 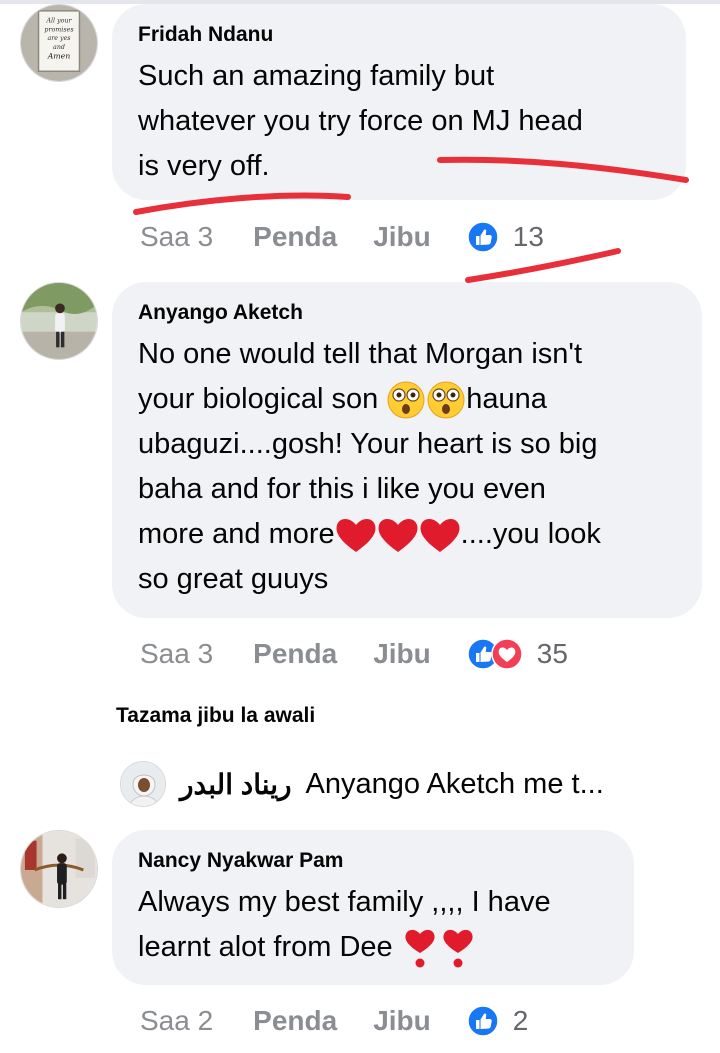 What do you see at coordinates (360, 354) in the screenshot?
I see `comment-line: No one would tell that Morgan isn't` at bounding box center [360, 354].